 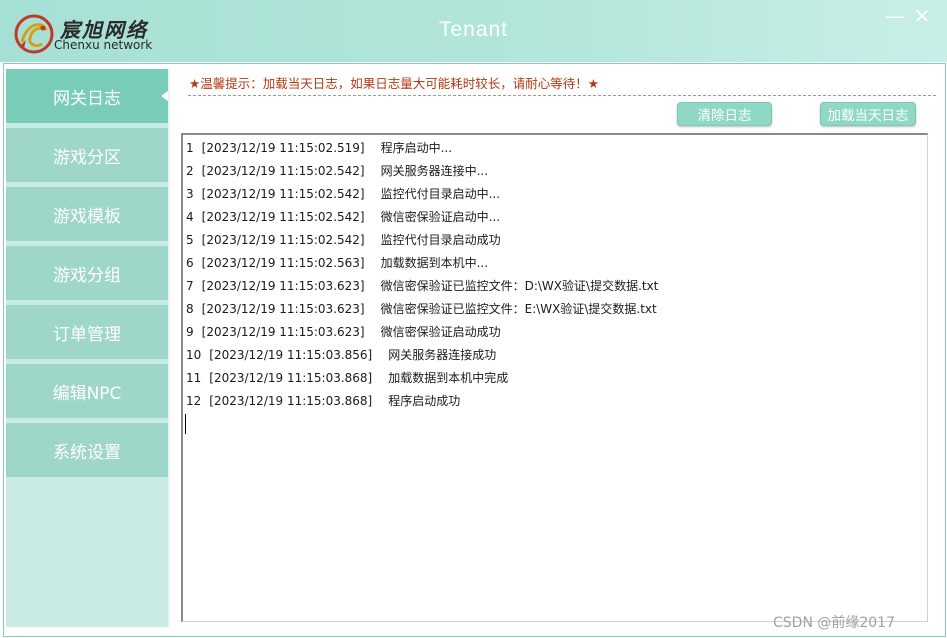 I want to click on log-line-number: 10, so click(x=194, y=355).